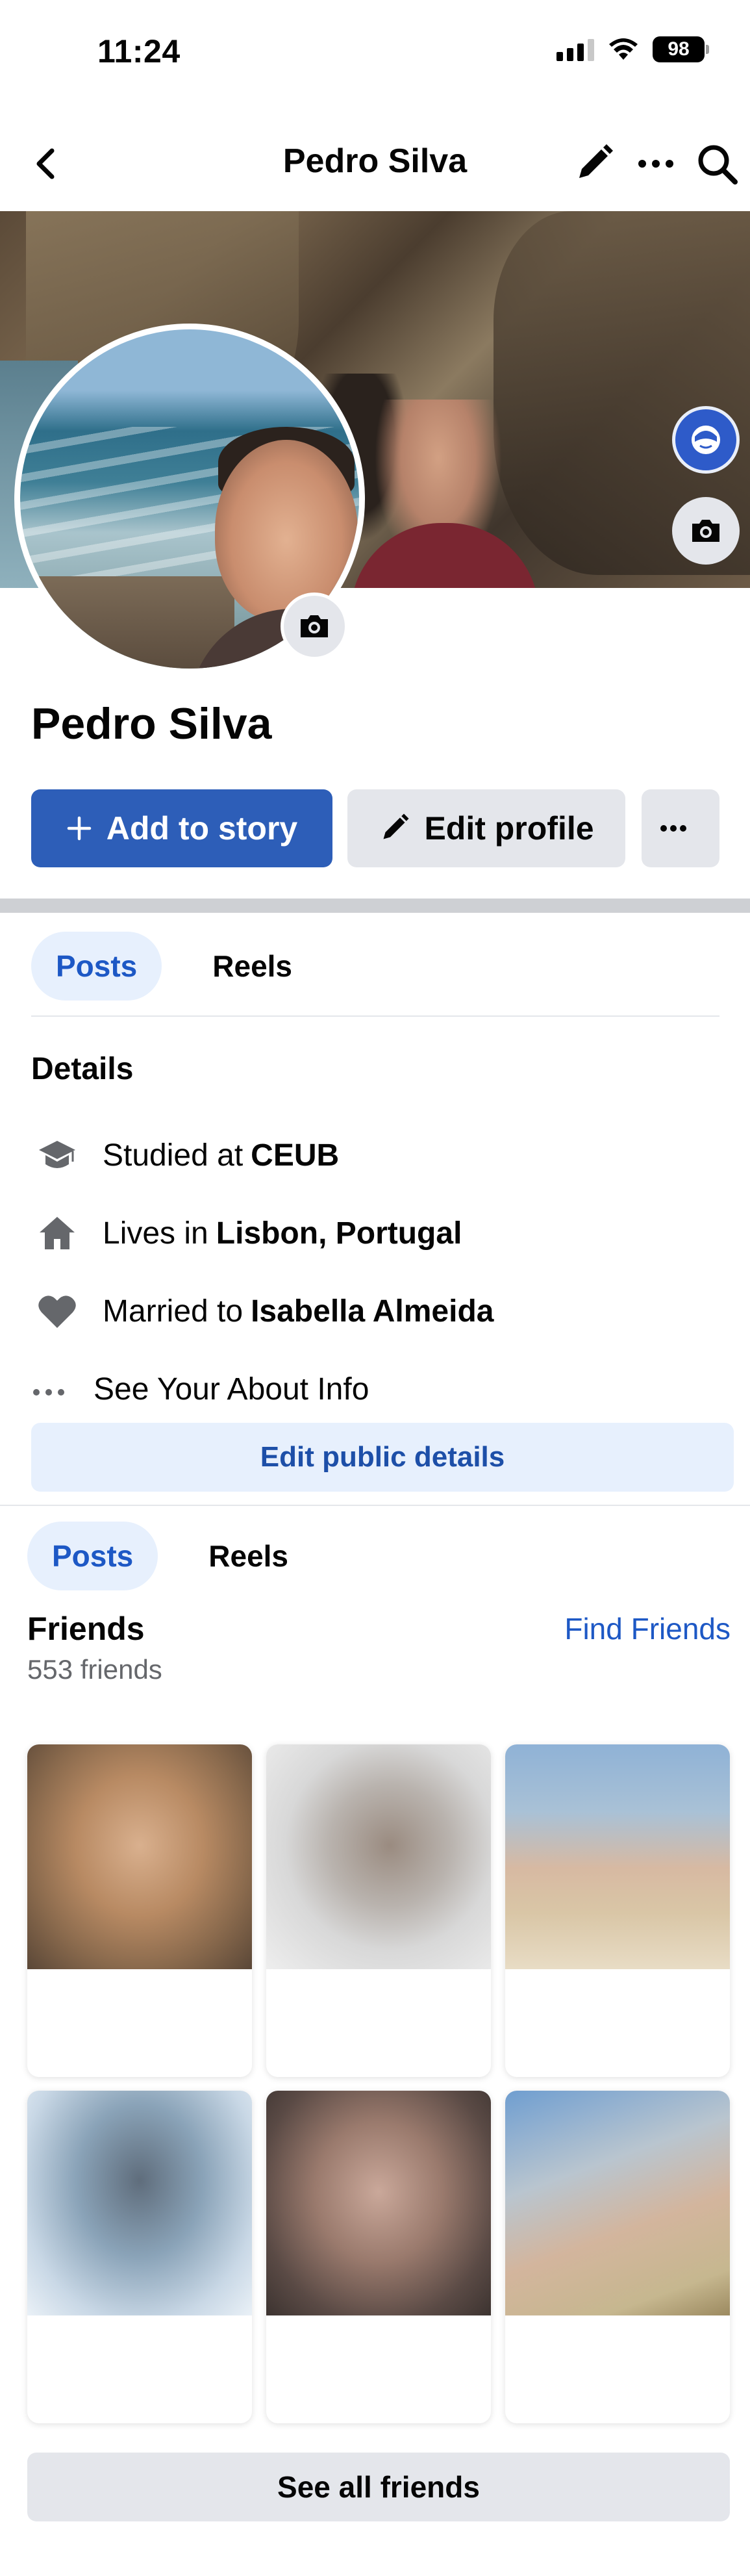  Describe the element at coordinates (170, 1556) in the screenshot. I see `friends-section-tabs: Posts Reels` at that location.